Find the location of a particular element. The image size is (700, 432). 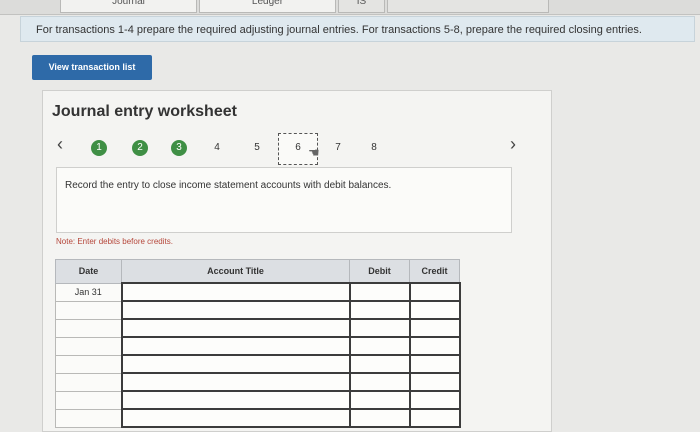

step-3: 3 is located at coordinates (179, 148).